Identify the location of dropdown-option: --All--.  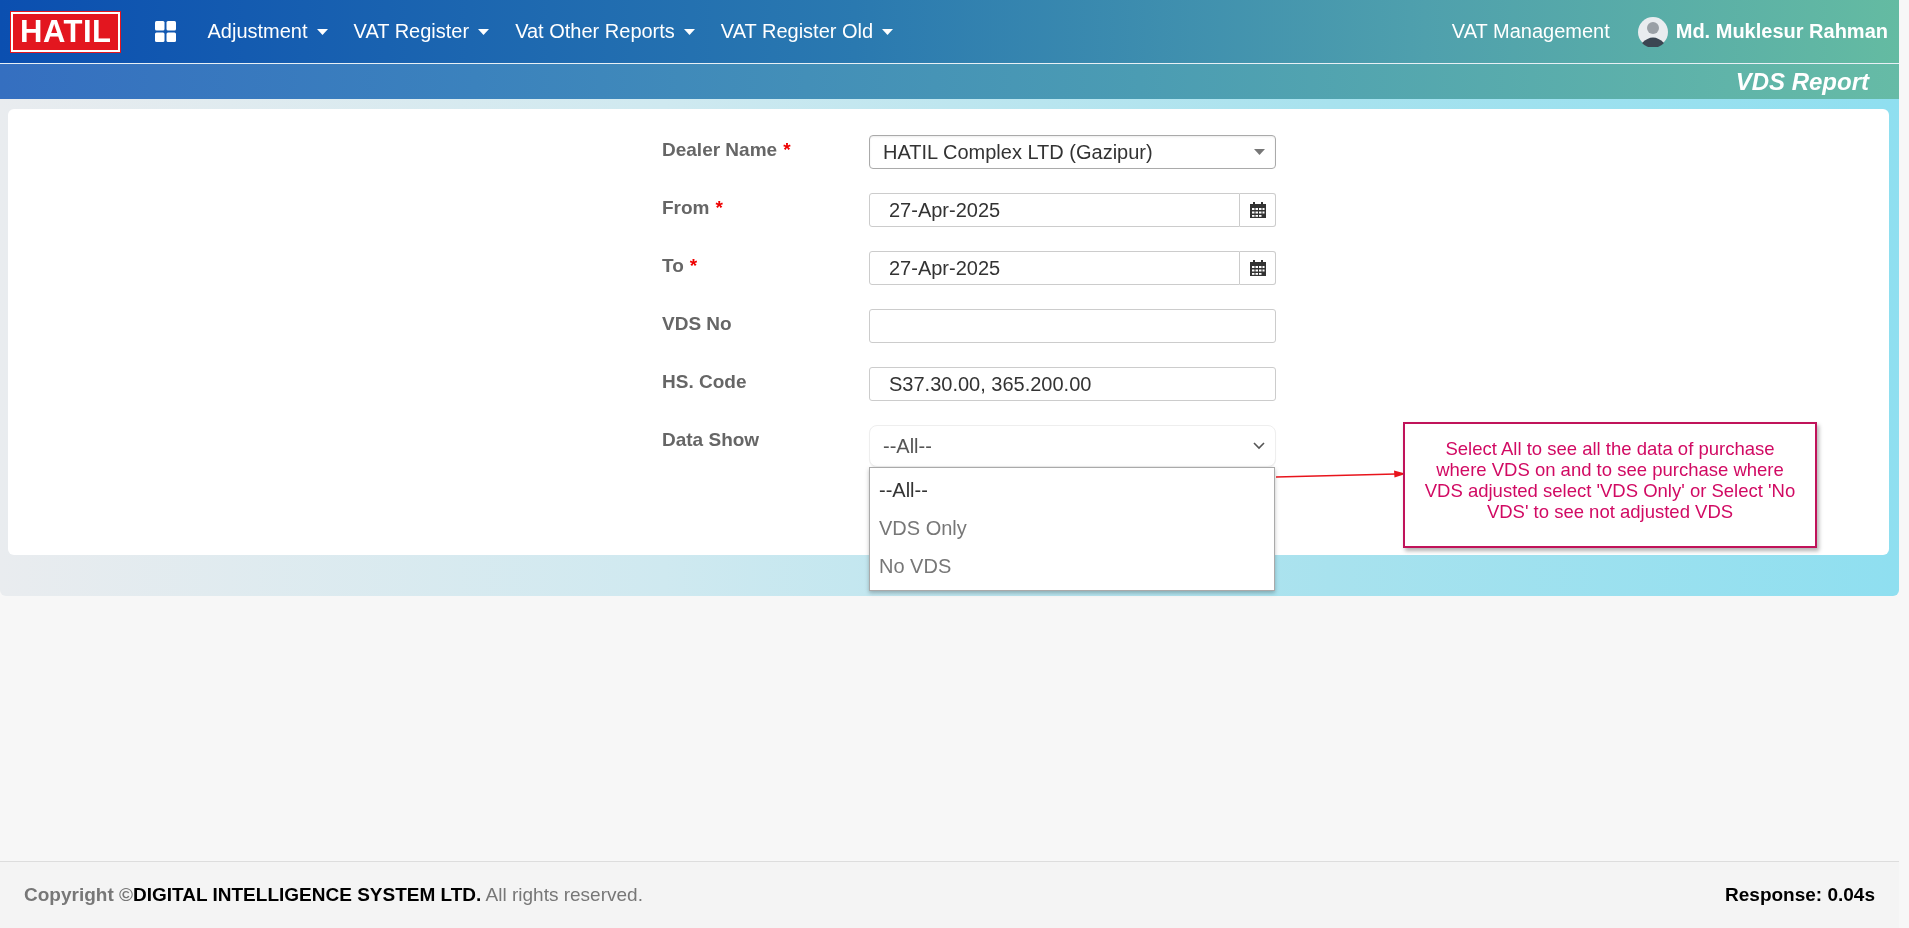
(1072, 491).